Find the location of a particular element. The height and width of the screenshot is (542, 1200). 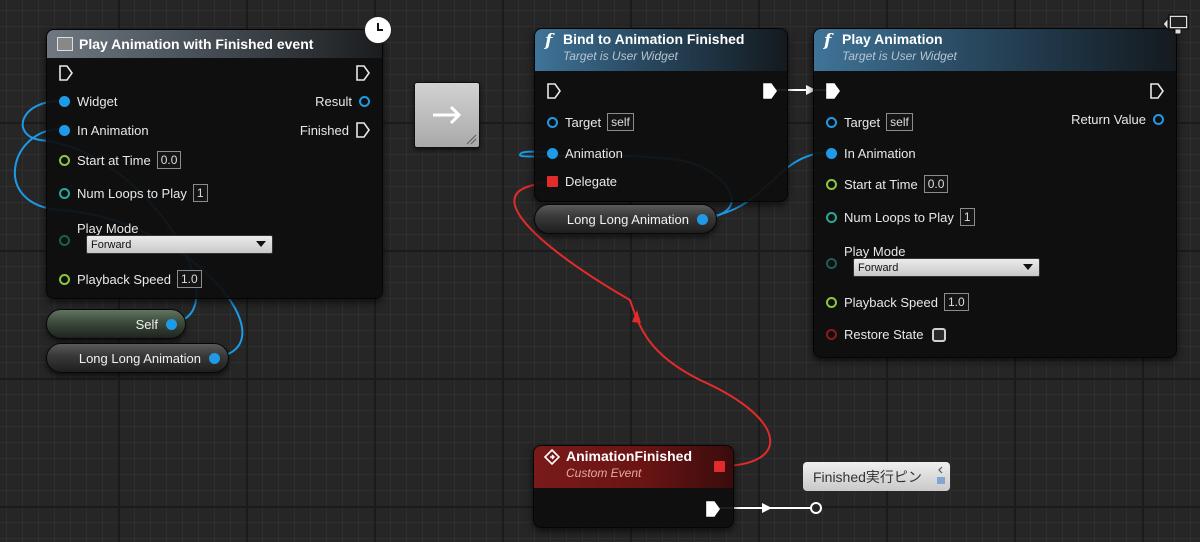

node-custom-event-animation-finished: AnimationFinished Custom Event is located at coordinates (633, 486).